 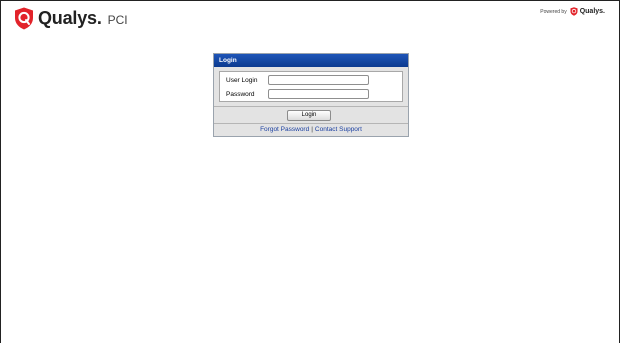 What do you see at coordinates (240, 94) in the screenshot?
I see `password-label: Password` at bounding box center [240, 94].